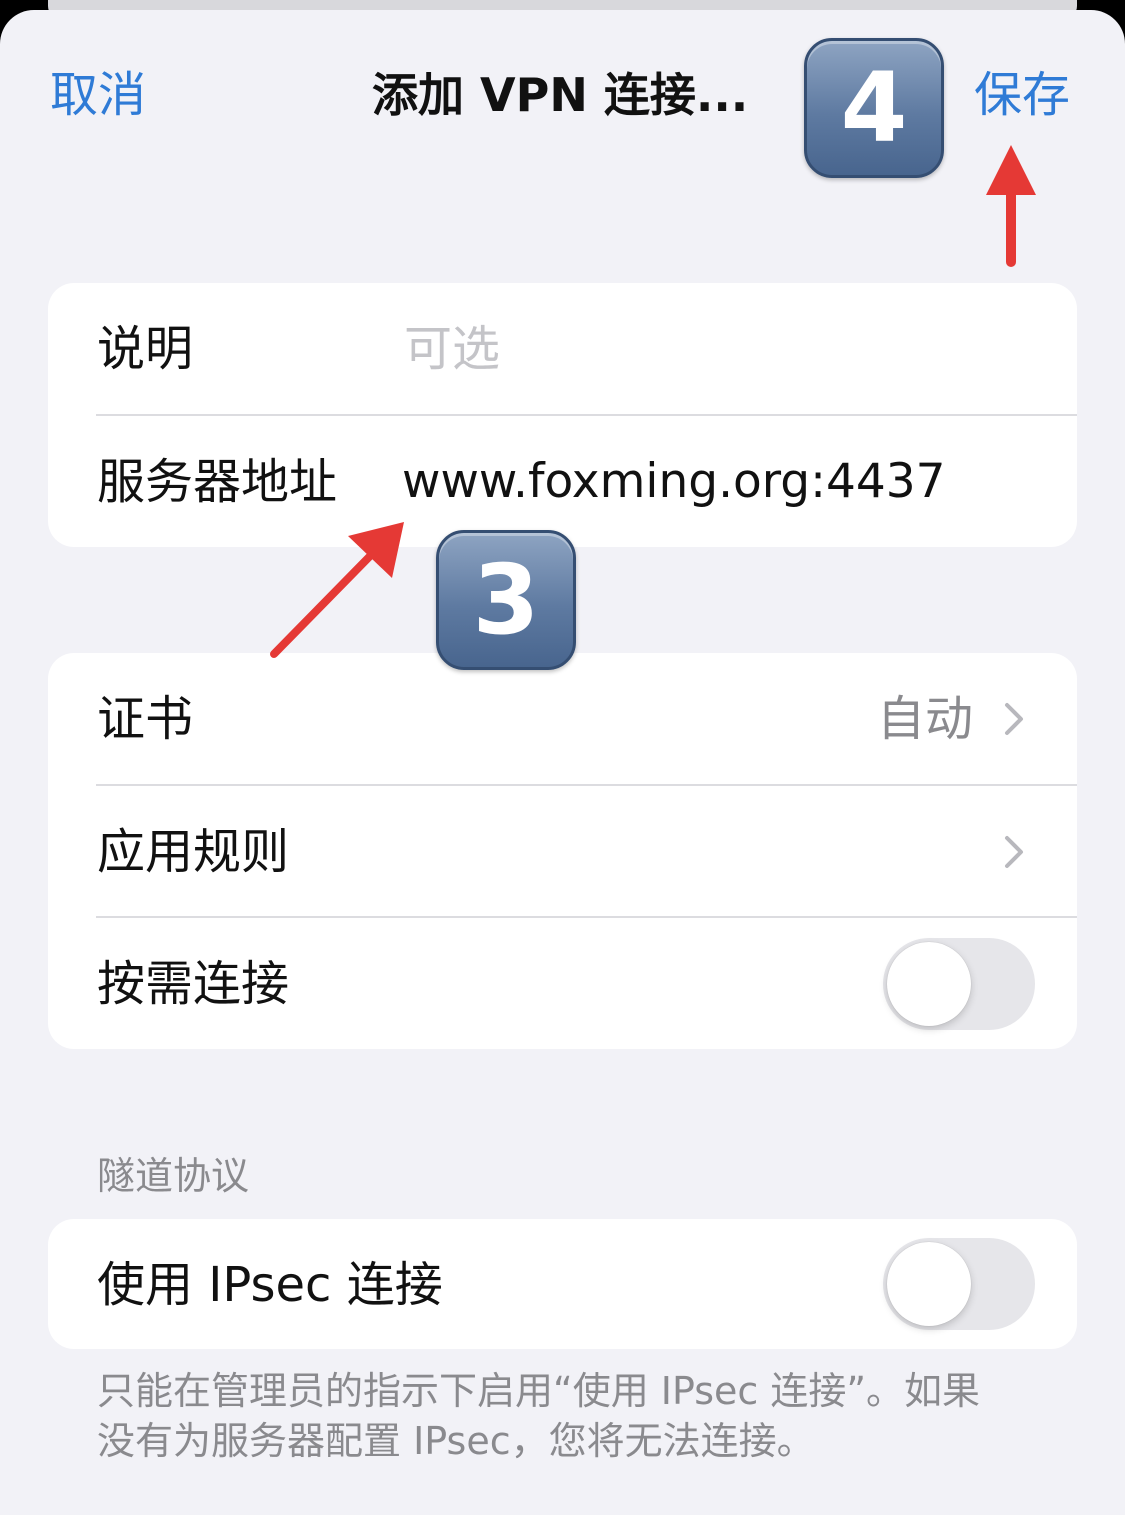 The width and height of the screenshot is (1125, 1515). Describe the element at coordinates (452, 349) in the screenshot. I see `description-input: 可选` at that location.